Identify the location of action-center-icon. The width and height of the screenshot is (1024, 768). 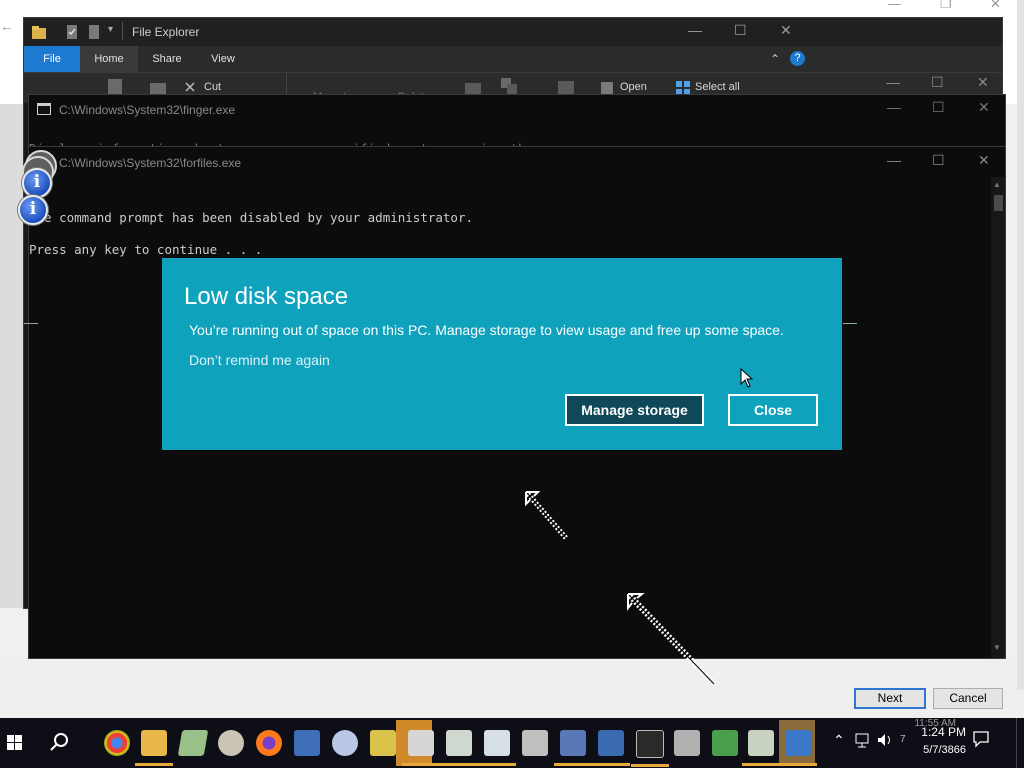
(981, 739).